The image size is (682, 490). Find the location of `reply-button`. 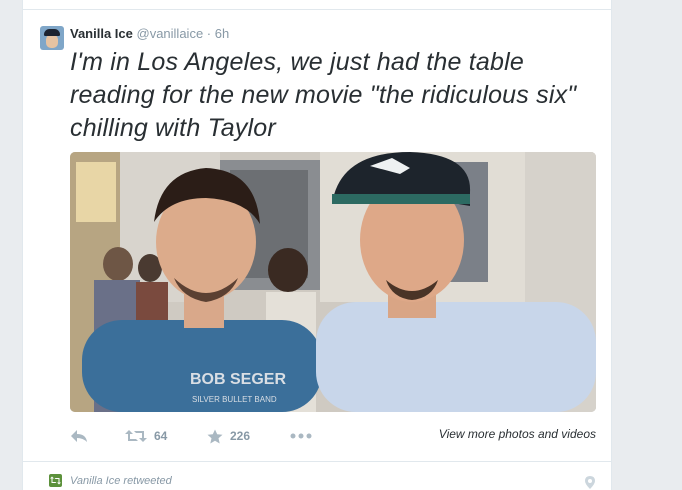

reply-button is located at coordinates (79, 436).